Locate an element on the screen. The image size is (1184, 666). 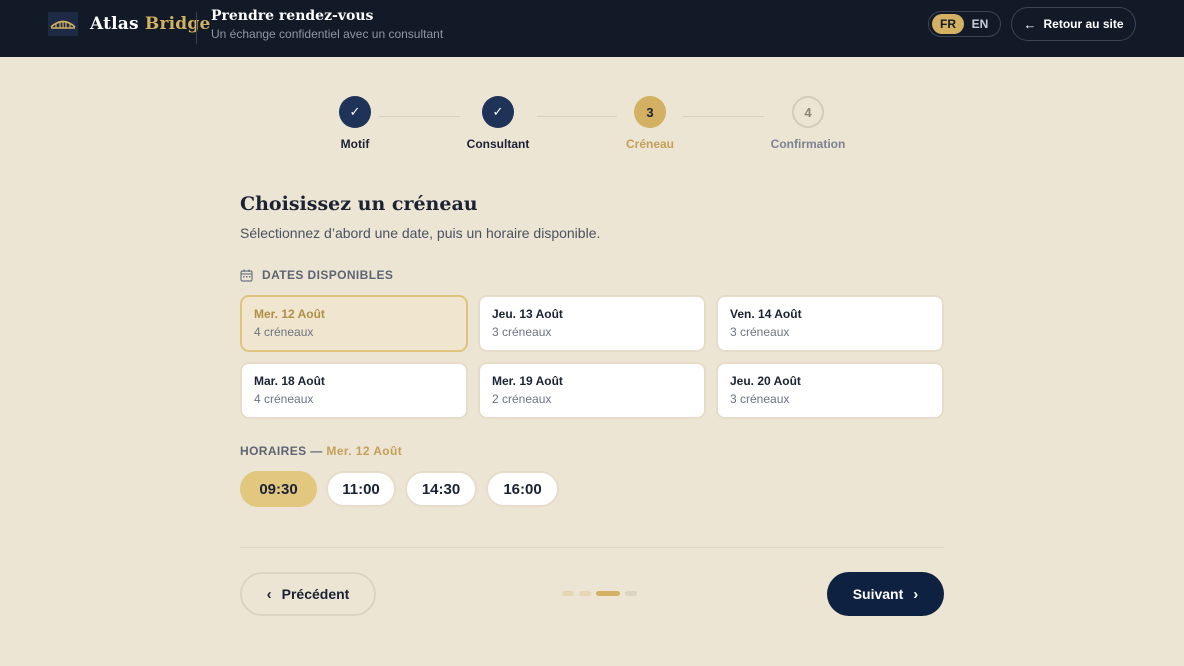
back-to-site-button: ← Retour au site is located at coordinates (1073, 24).